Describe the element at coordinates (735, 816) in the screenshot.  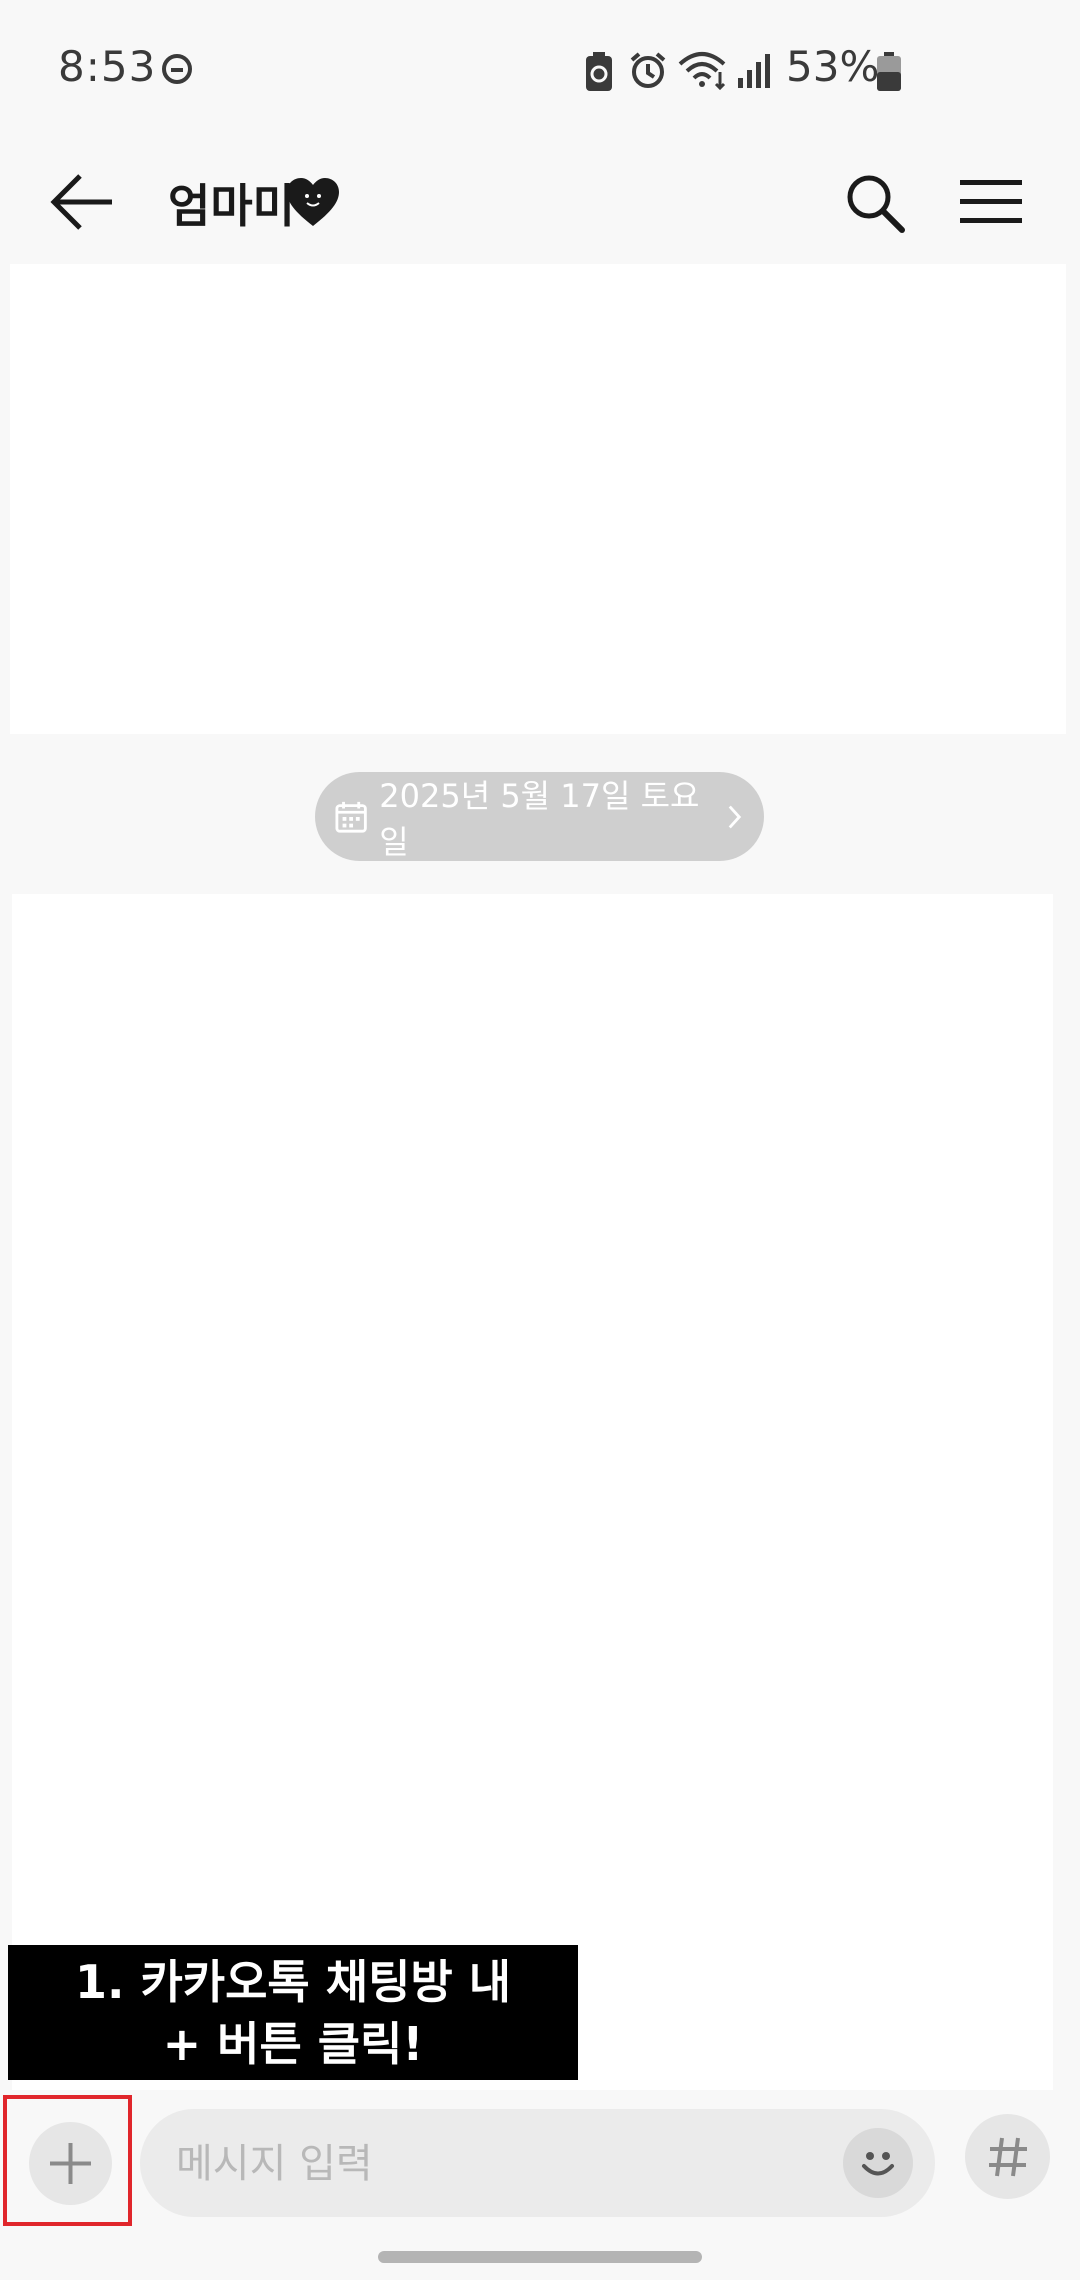
I see `chevron-right-icon` at that location.